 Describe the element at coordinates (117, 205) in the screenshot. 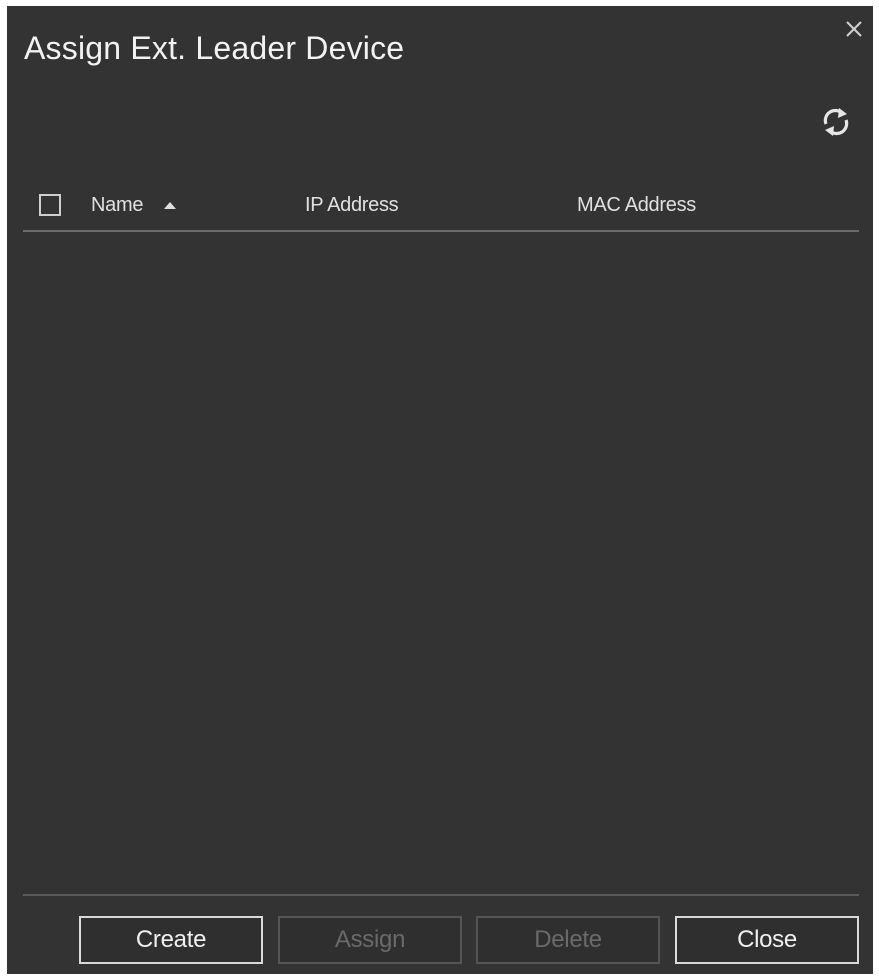

I see `column-header-name: Name` at that location.